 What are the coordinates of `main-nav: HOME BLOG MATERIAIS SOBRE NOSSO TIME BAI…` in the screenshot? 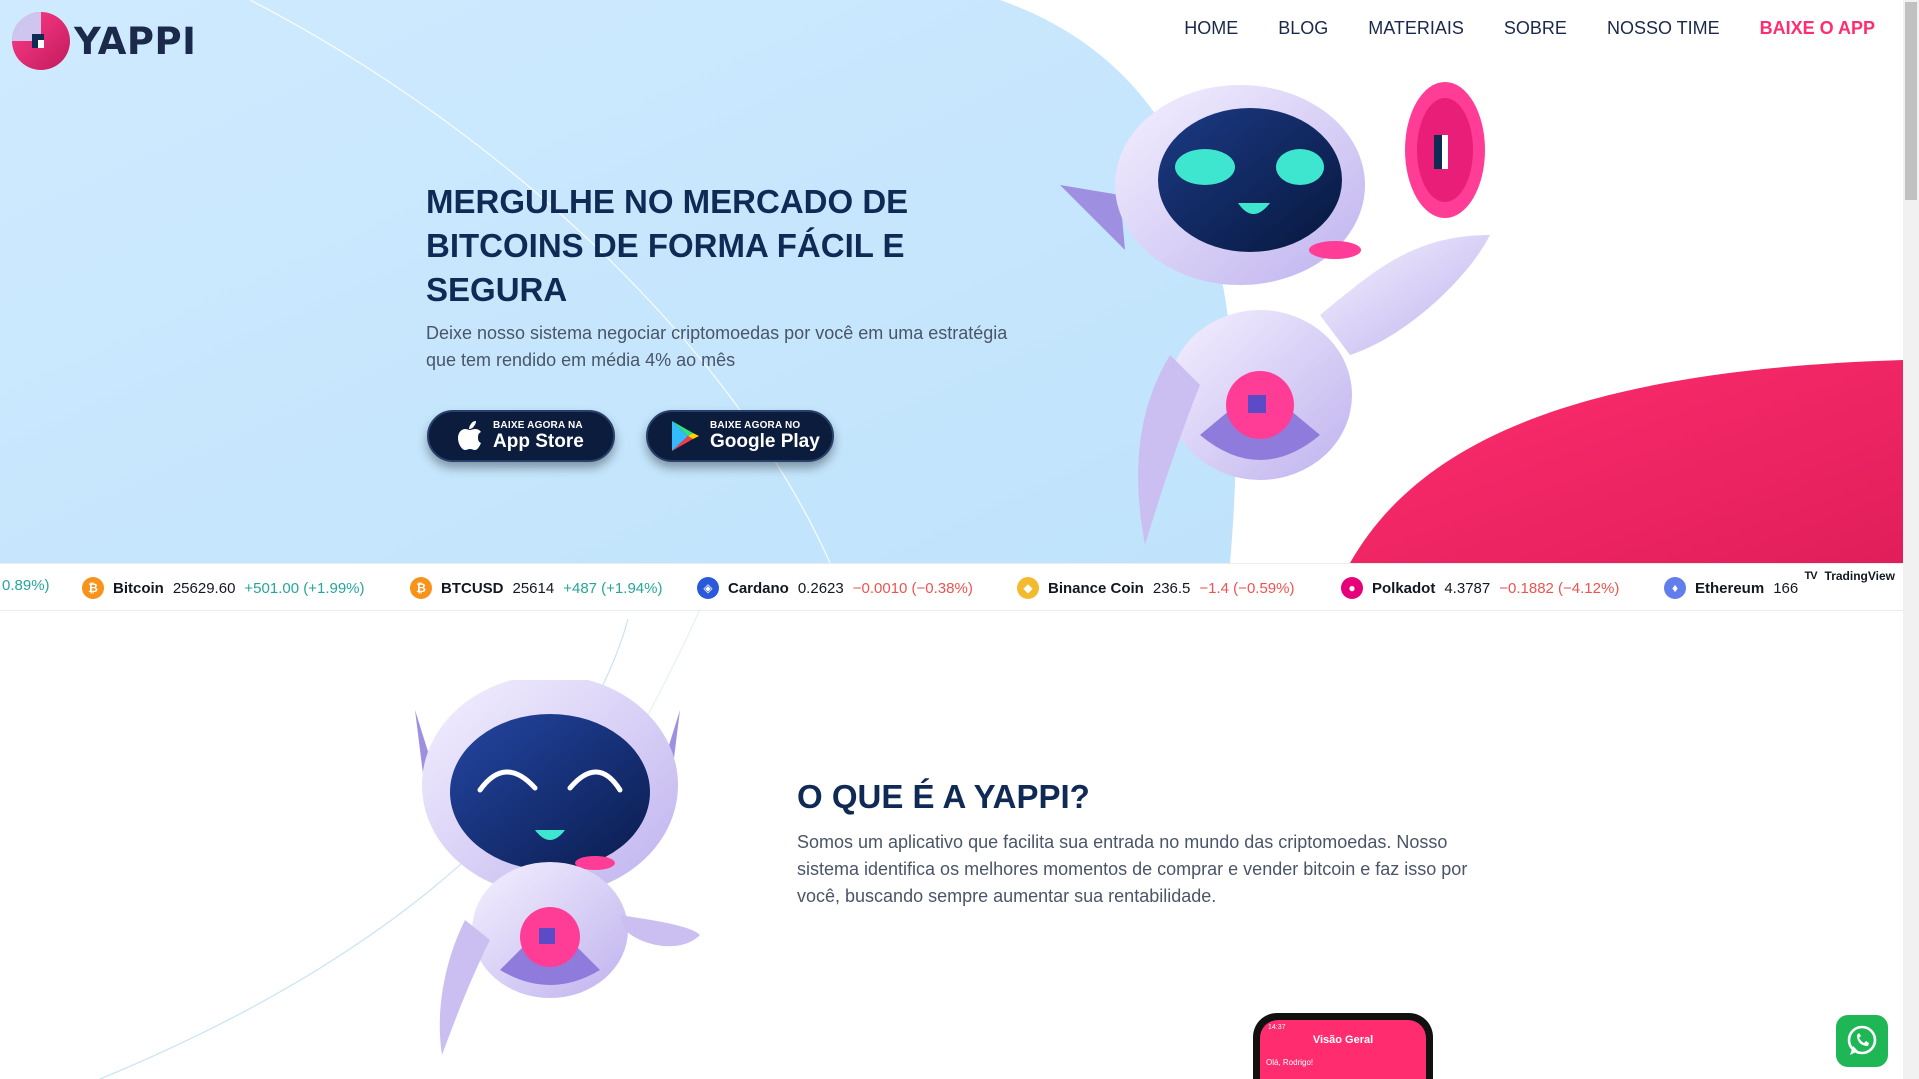 It's located at (1529, 28).